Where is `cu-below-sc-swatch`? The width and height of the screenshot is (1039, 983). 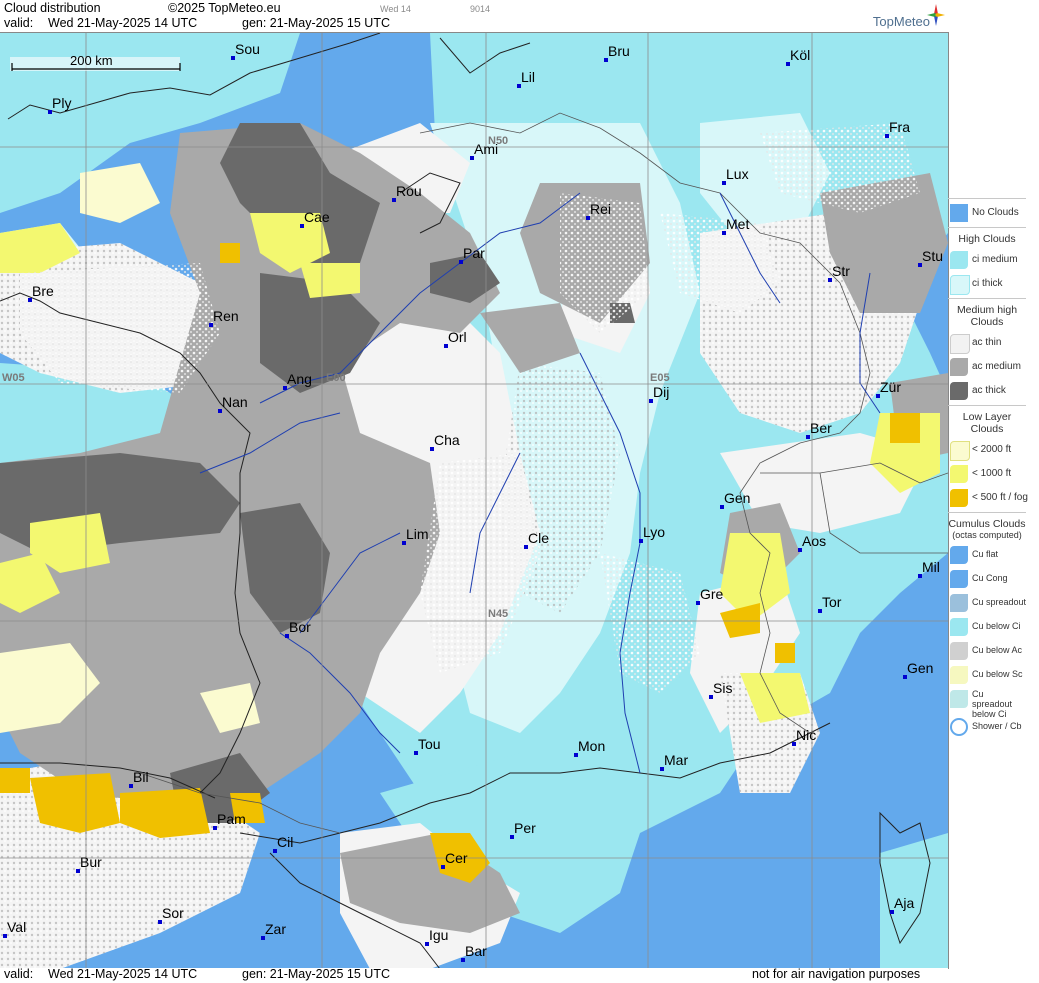
cu-below-sc-swatch is located at coordinates (959, 675).